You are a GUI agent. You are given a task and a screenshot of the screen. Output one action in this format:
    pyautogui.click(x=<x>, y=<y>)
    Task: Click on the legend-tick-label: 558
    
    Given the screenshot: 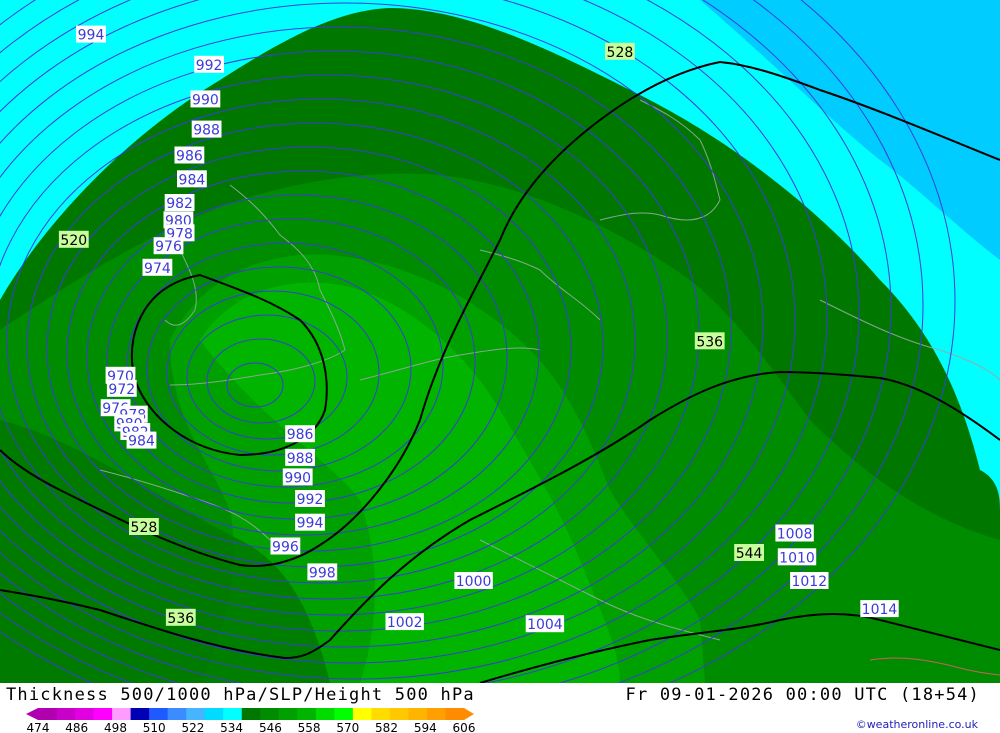 What is the action you would take?
    pyautogui.click(x=309, y=727)
    